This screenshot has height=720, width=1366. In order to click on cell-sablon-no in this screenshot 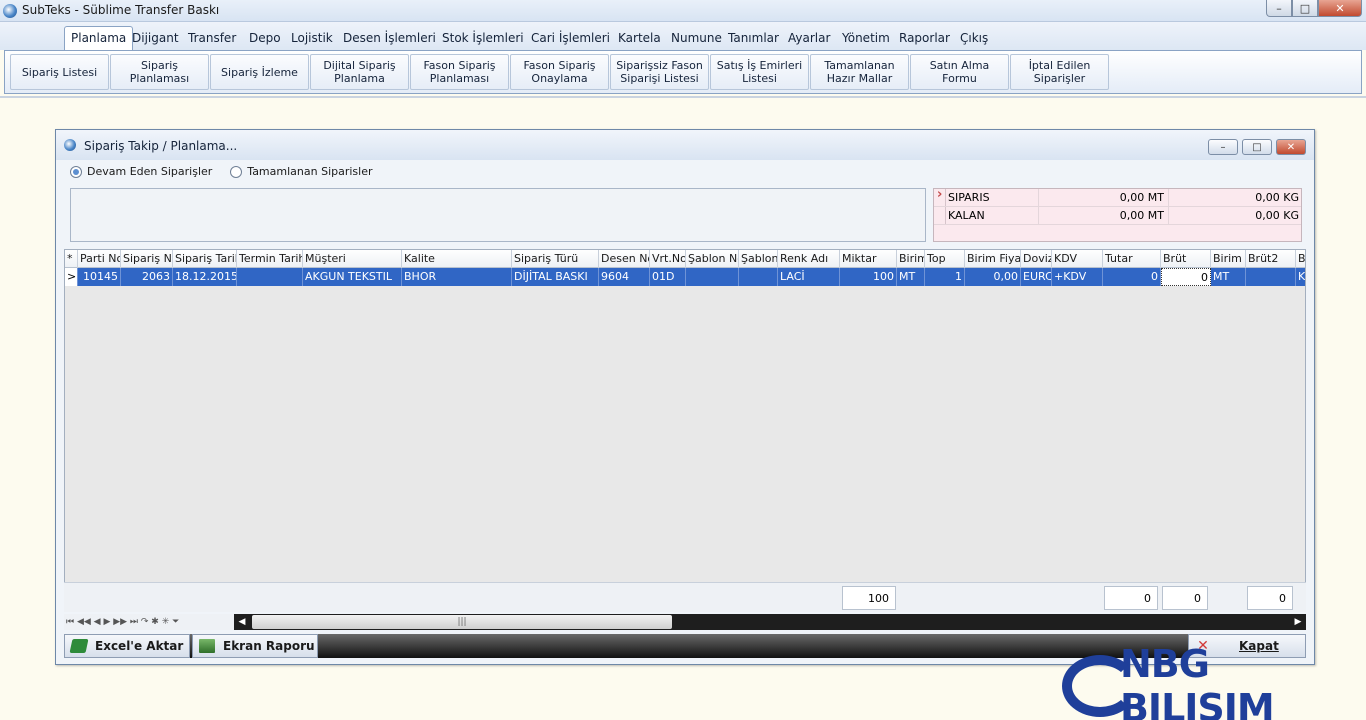, I will do `click(712, 277)`.